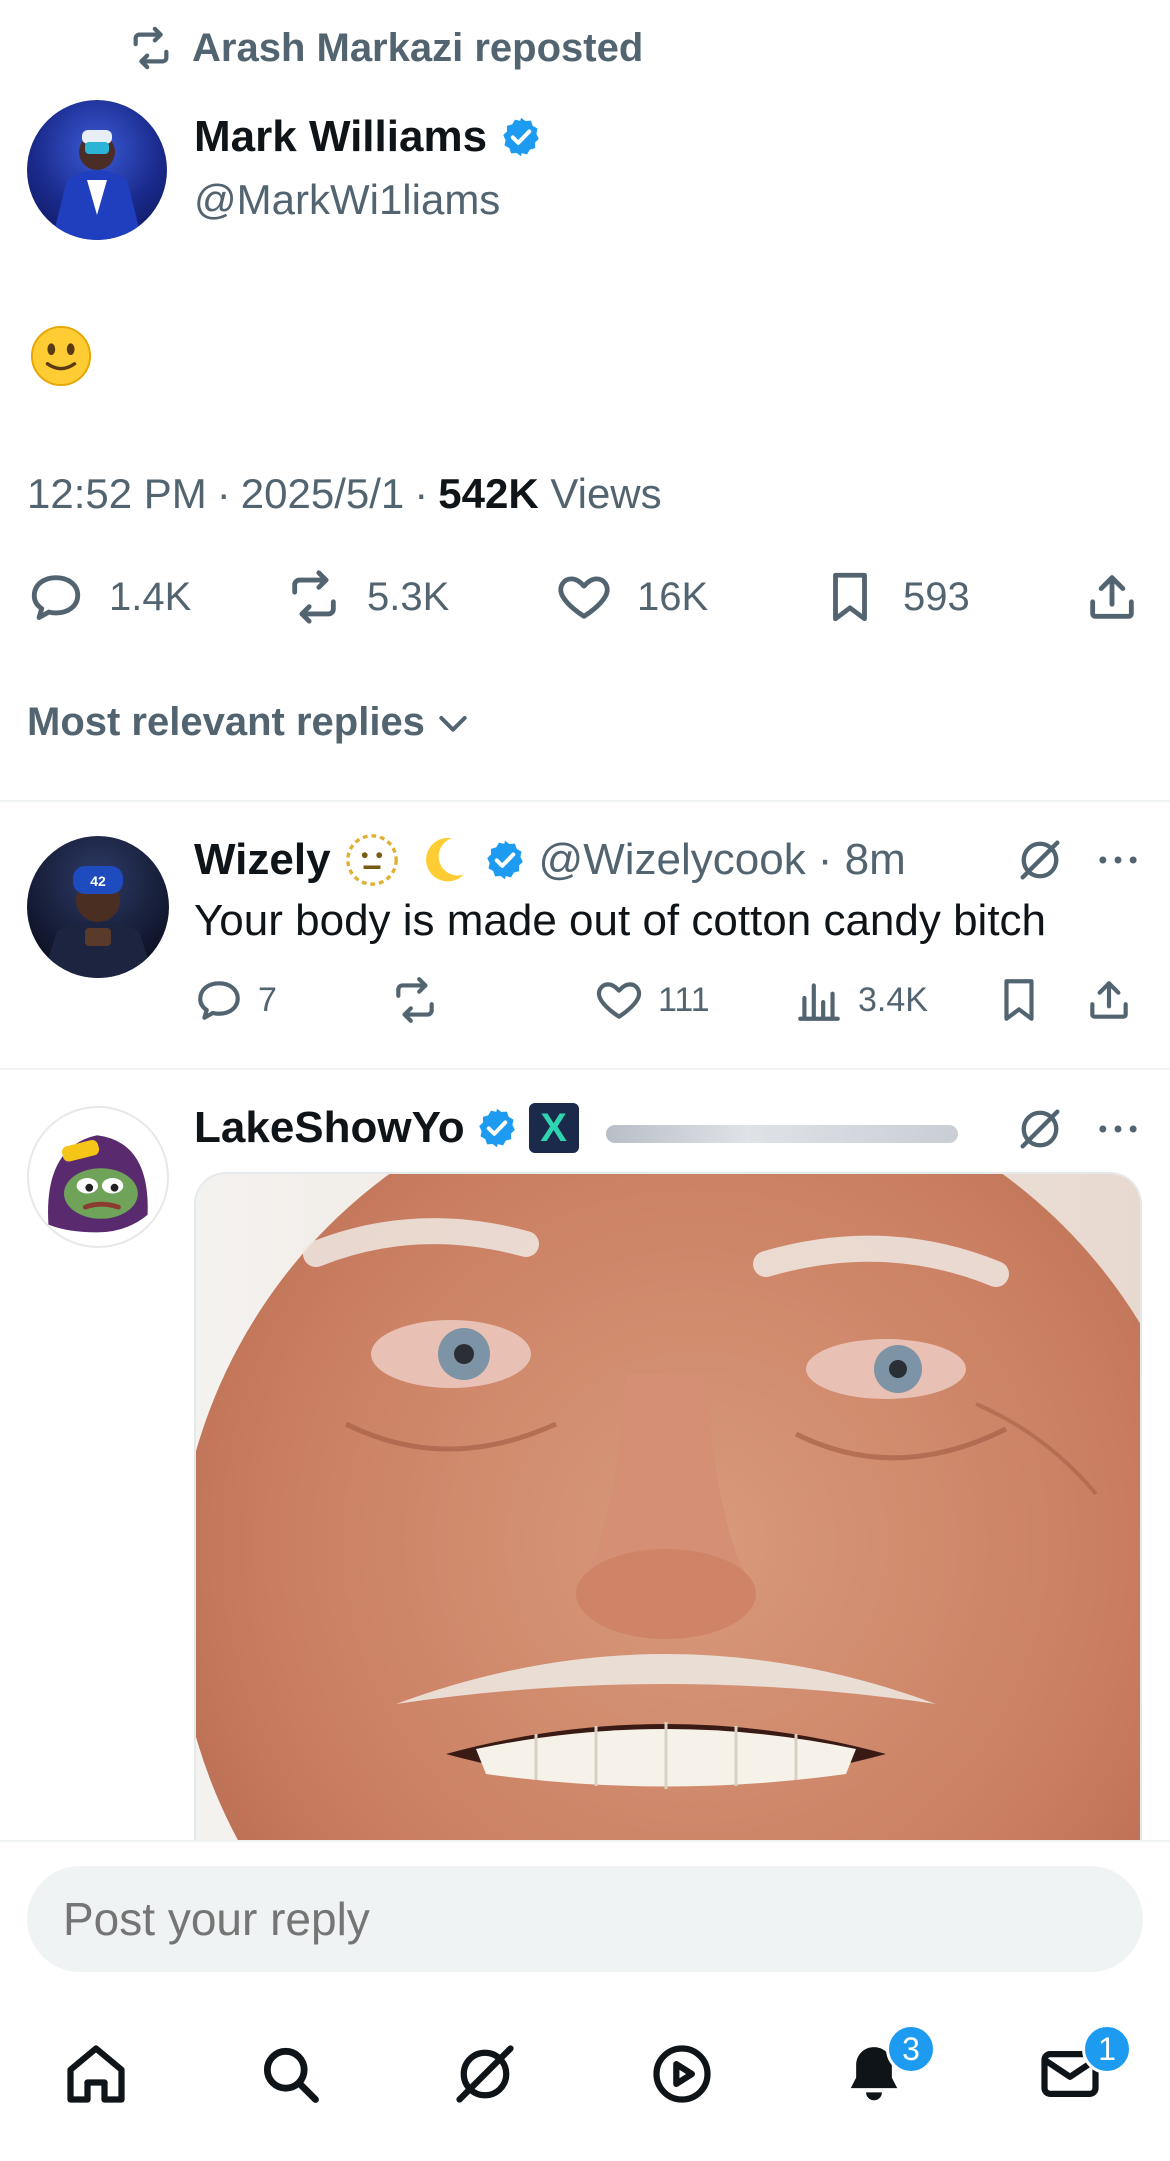 The height and width of the screenshot is (2161, 1170). I want to click on repost-button, so click(422, 1000).